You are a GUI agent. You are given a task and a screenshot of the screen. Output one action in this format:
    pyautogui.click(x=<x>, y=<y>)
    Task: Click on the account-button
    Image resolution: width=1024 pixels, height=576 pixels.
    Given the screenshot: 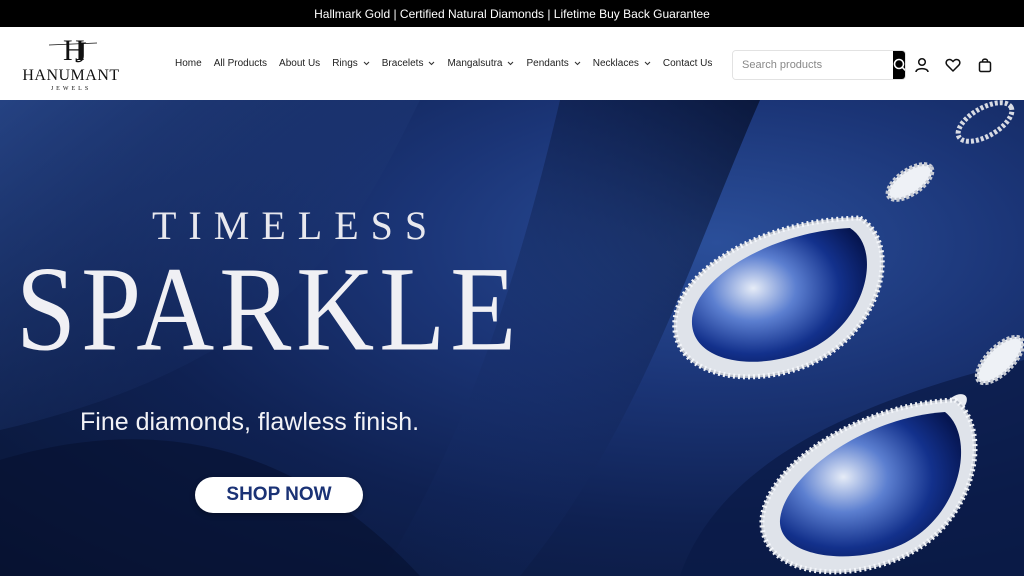 What is the action you would take?
    pyautogui.click(x=922, y=65)
    